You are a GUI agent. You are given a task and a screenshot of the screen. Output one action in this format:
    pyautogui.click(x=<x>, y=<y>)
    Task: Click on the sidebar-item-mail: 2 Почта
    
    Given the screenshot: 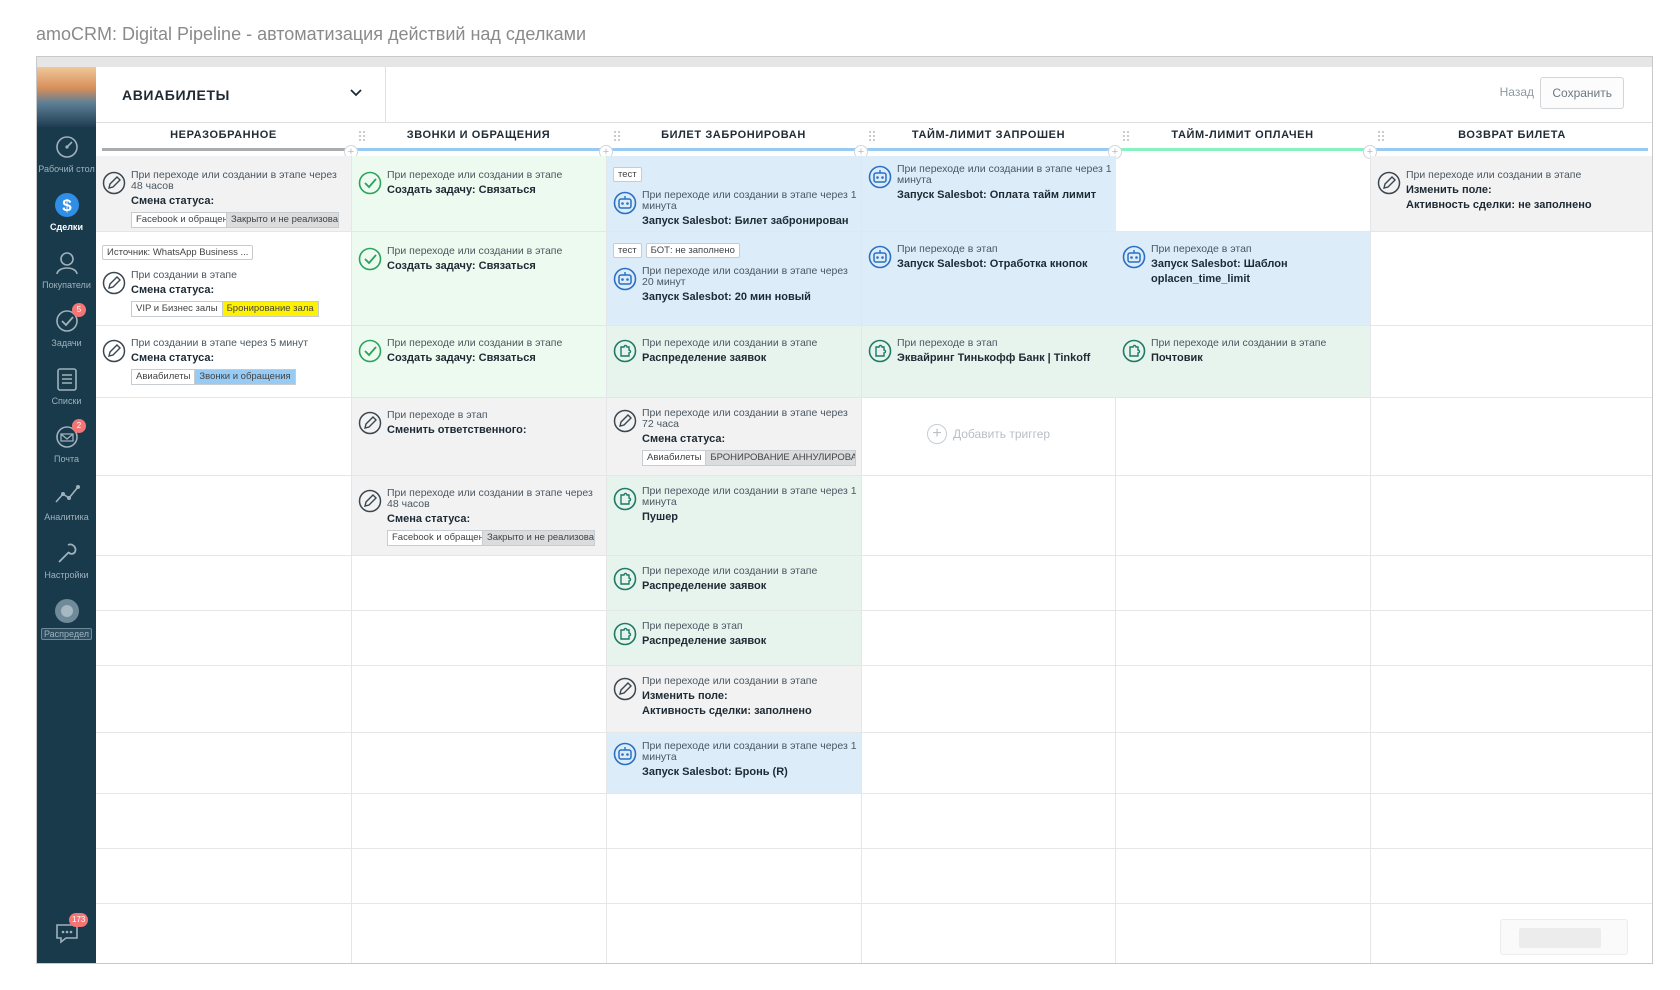 What is the action you would take?
    pyautogui.click(x=66, y=446)
    